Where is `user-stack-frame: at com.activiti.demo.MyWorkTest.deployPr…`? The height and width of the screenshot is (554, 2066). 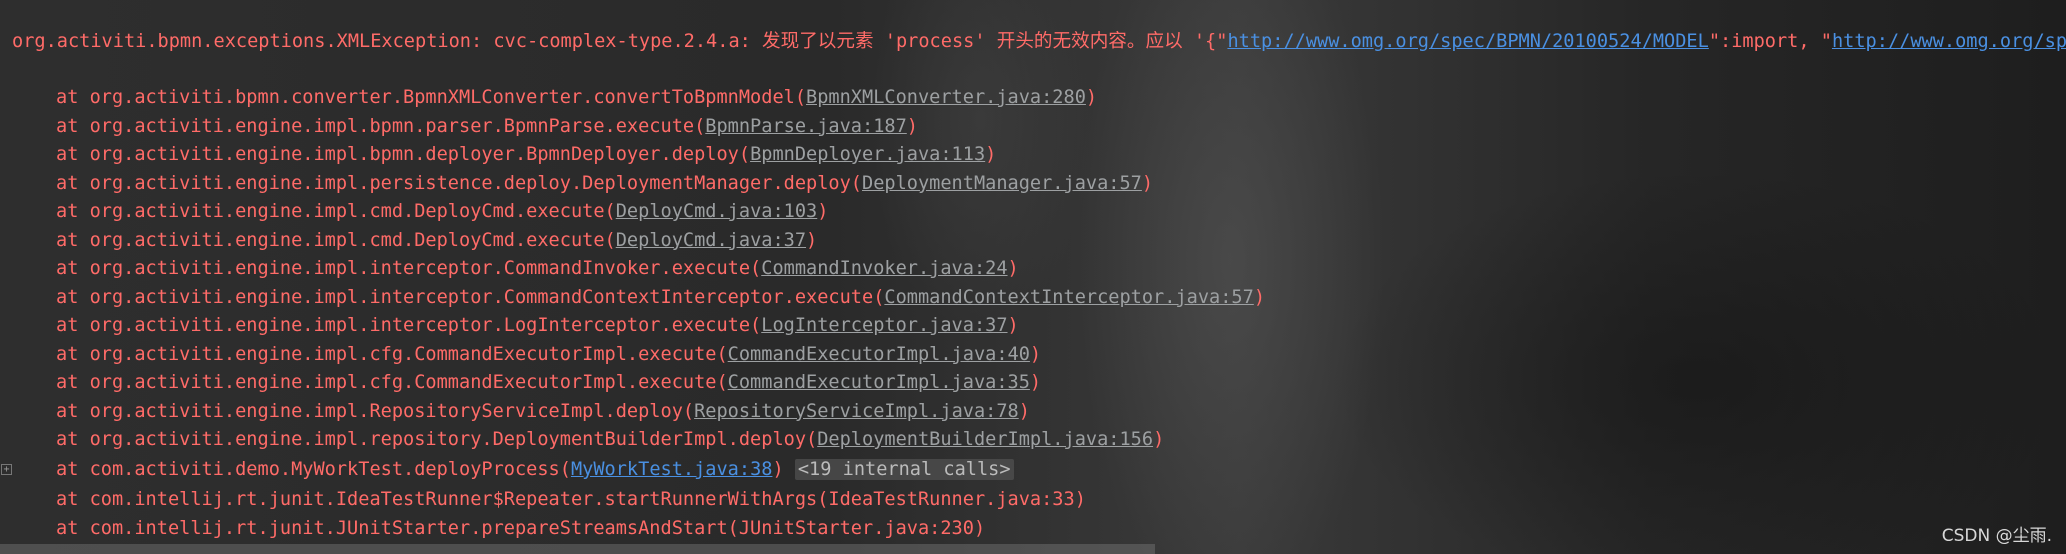 user-stack-frame: at com.activiti.demo.MyWorkTest.deployPr… is located at coordinates (535, 470).